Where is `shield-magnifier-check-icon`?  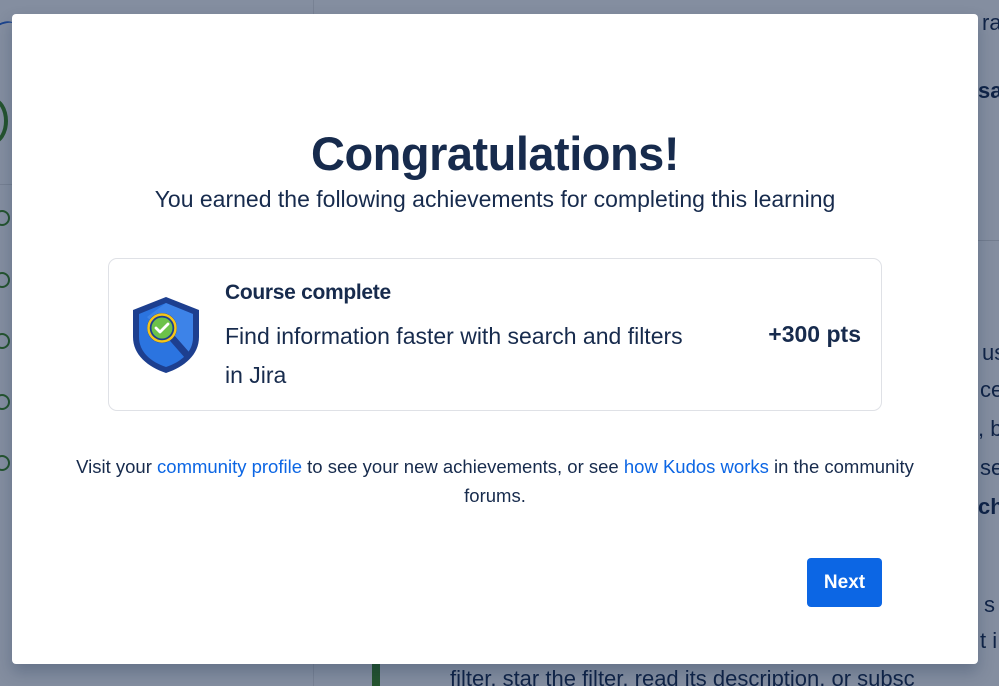
shield-magnifier-check-icon is located at coordinates (166, 335).